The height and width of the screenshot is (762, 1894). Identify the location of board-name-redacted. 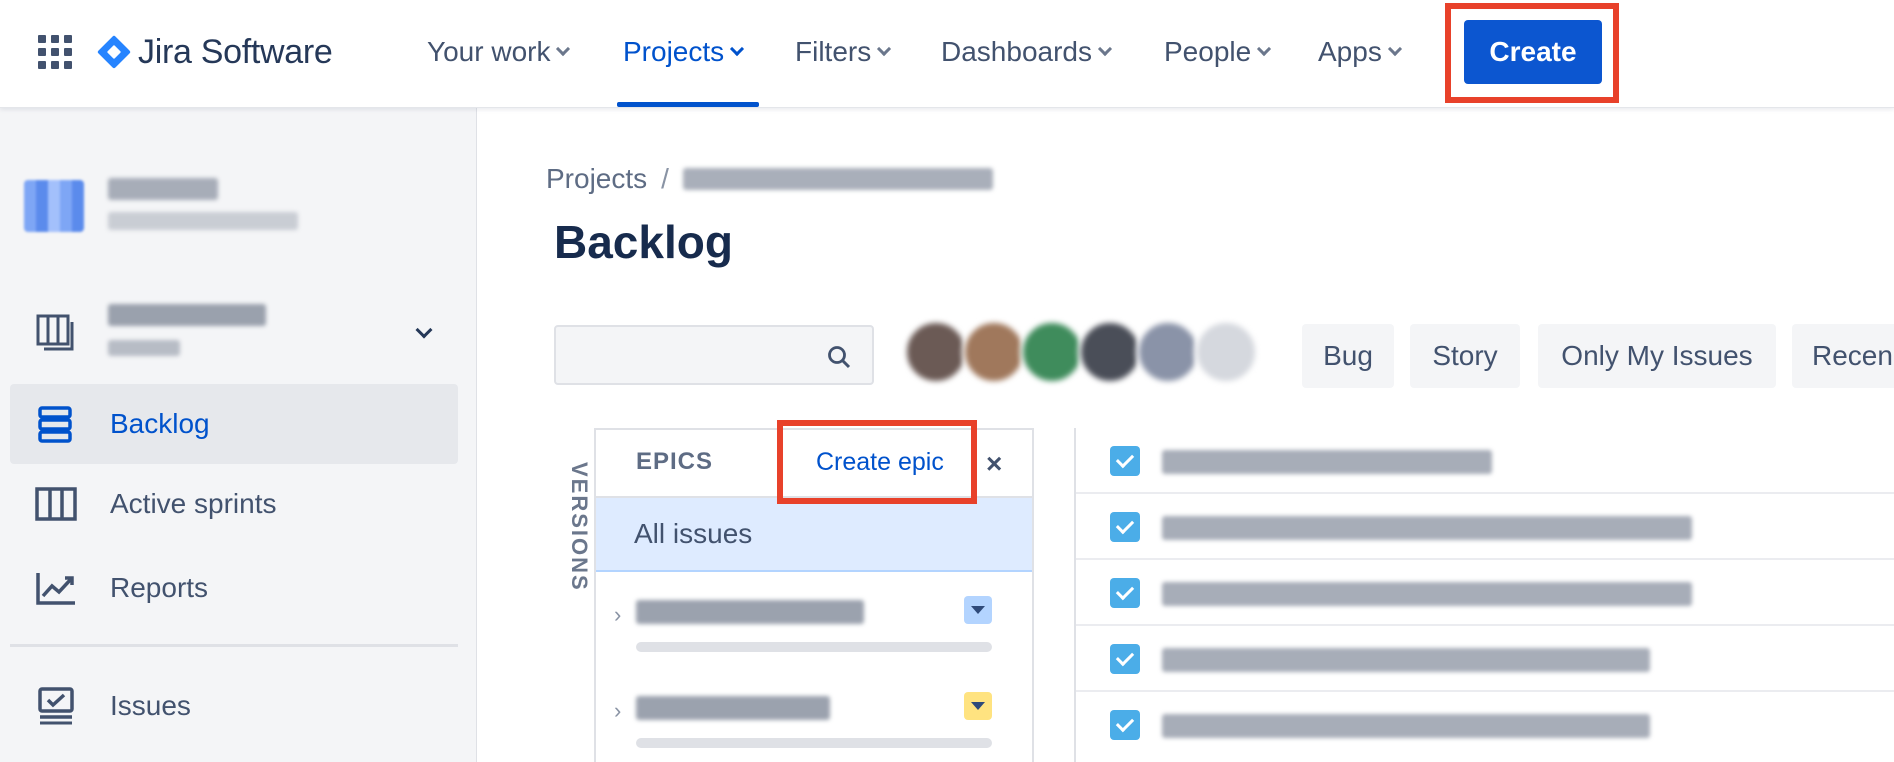
(187, 315).